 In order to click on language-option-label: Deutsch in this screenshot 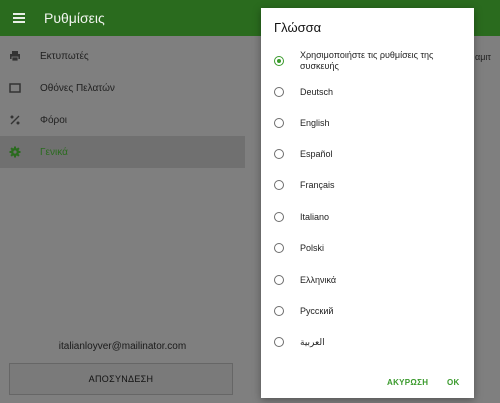, I will do `click(317, 91)`.